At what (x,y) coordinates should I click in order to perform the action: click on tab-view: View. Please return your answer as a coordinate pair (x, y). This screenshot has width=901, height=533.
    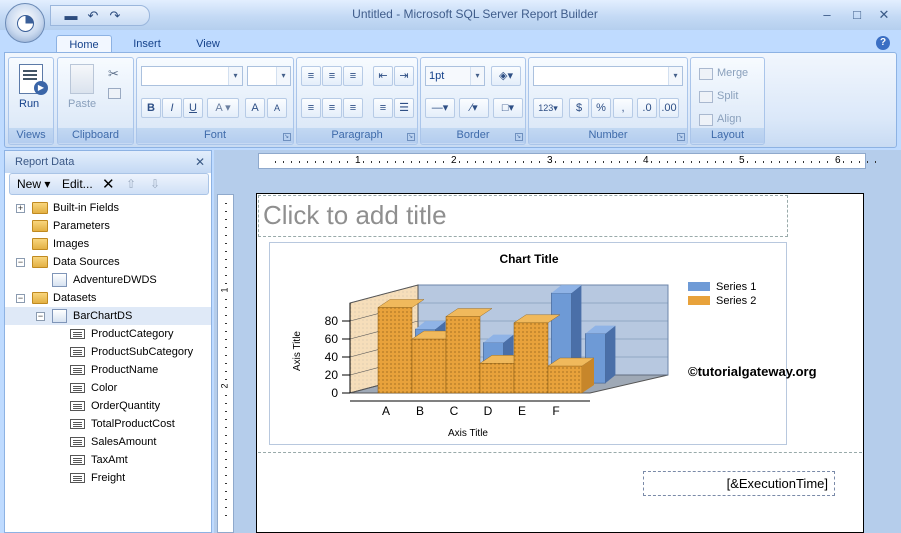
    Looking at the image, I should click on (208, 44).